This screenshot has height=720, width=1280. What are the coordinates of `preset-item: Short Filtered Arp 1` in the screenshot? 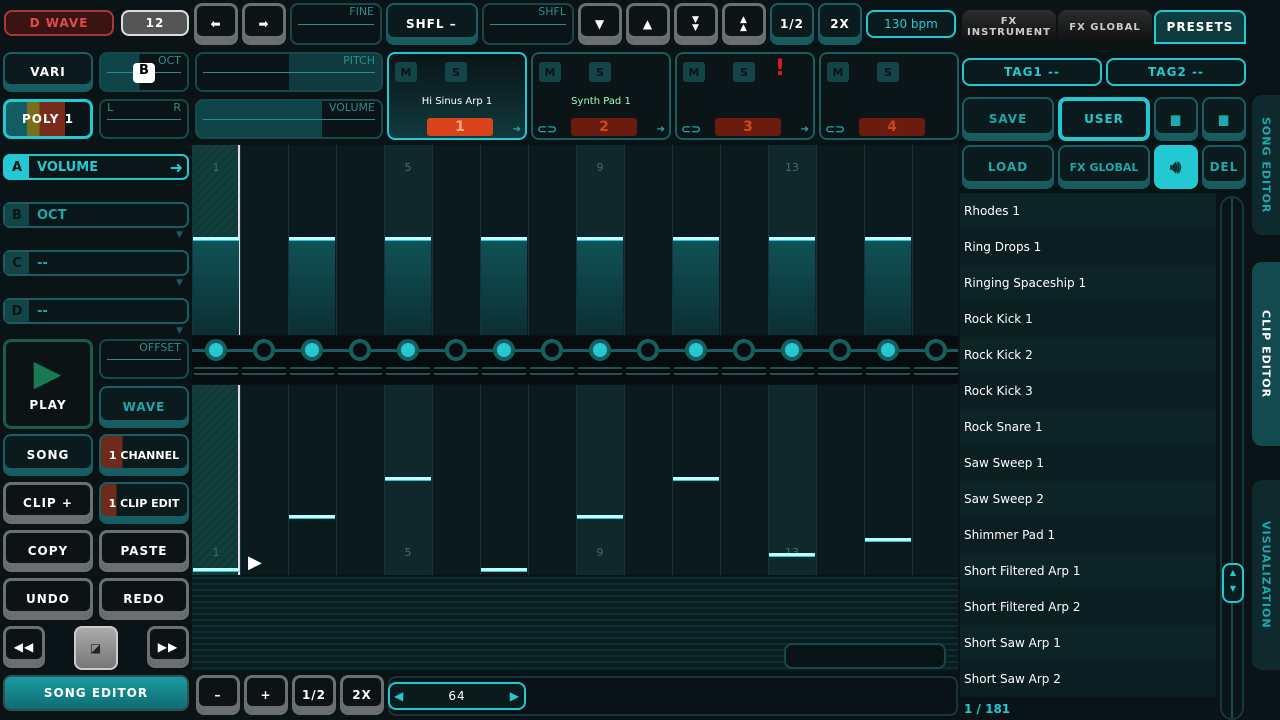 It's located at (1088, 571).